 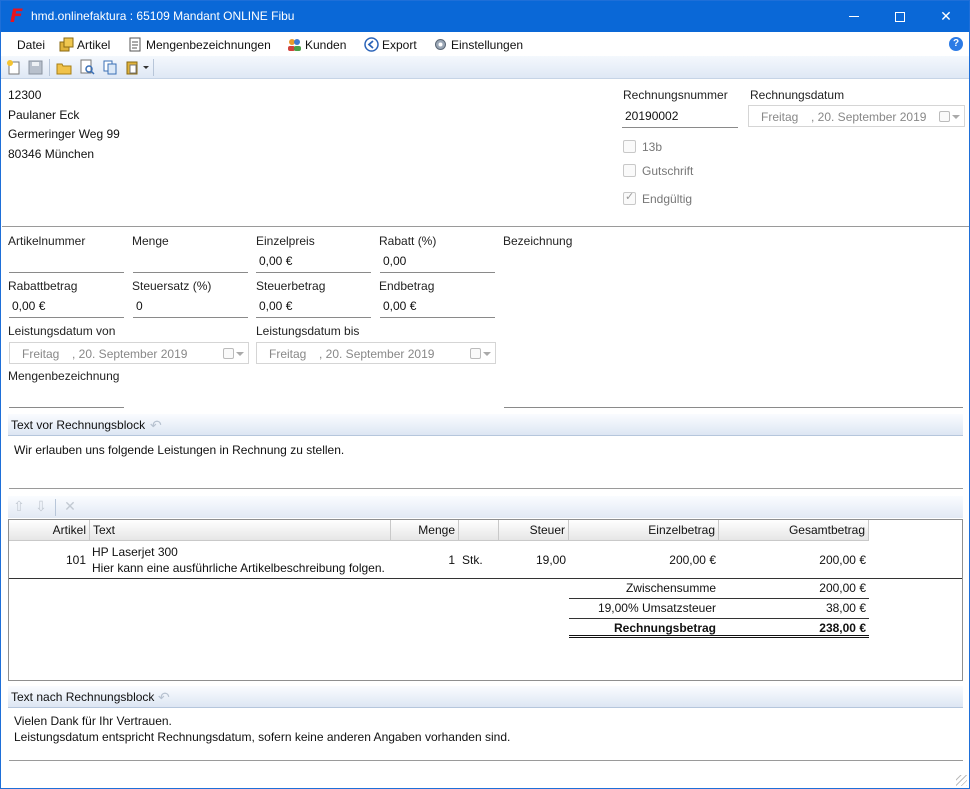 What do you see at coordinates (66, 396) in the screenshot?
I see `unit-field` at bounding box center [66, 396].